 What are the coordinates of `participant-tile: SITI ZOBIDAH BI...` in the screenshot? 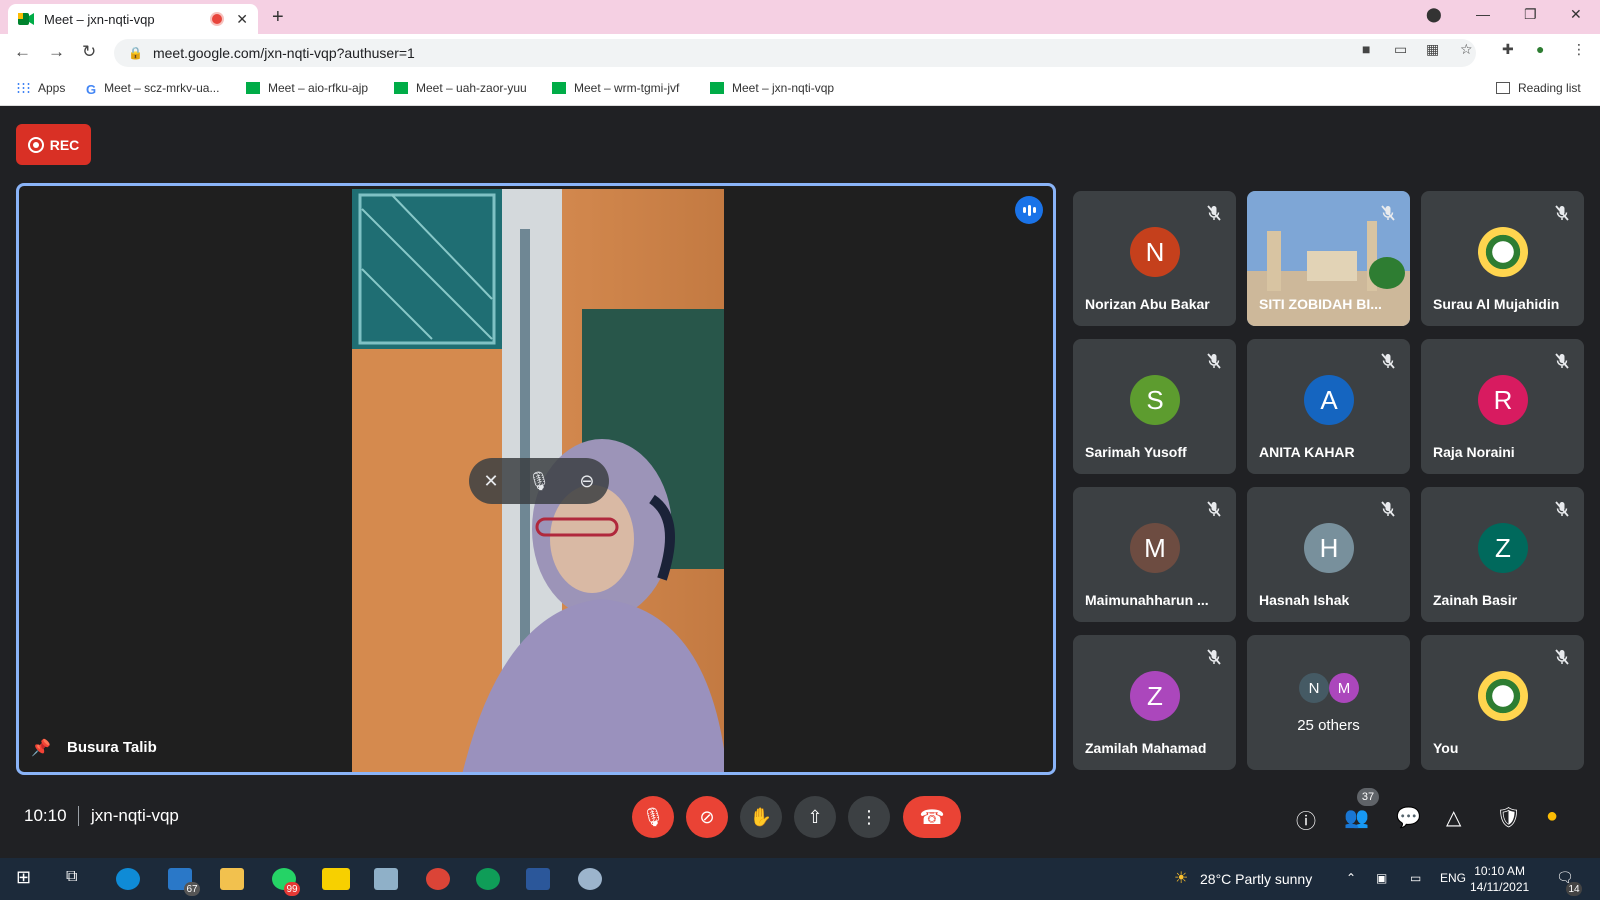 It's located at (1328, 258).